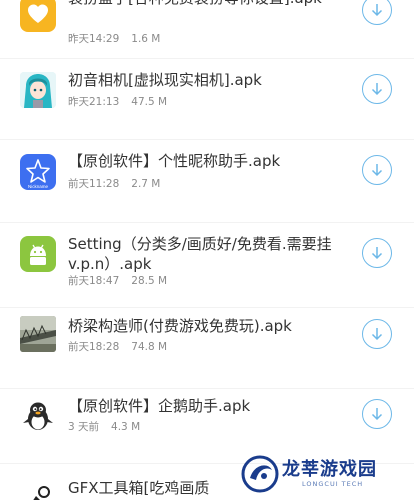  Describe the element at coordinates (38, 186) in the screenshot. I see `icon-caption: Nickname` at that location.